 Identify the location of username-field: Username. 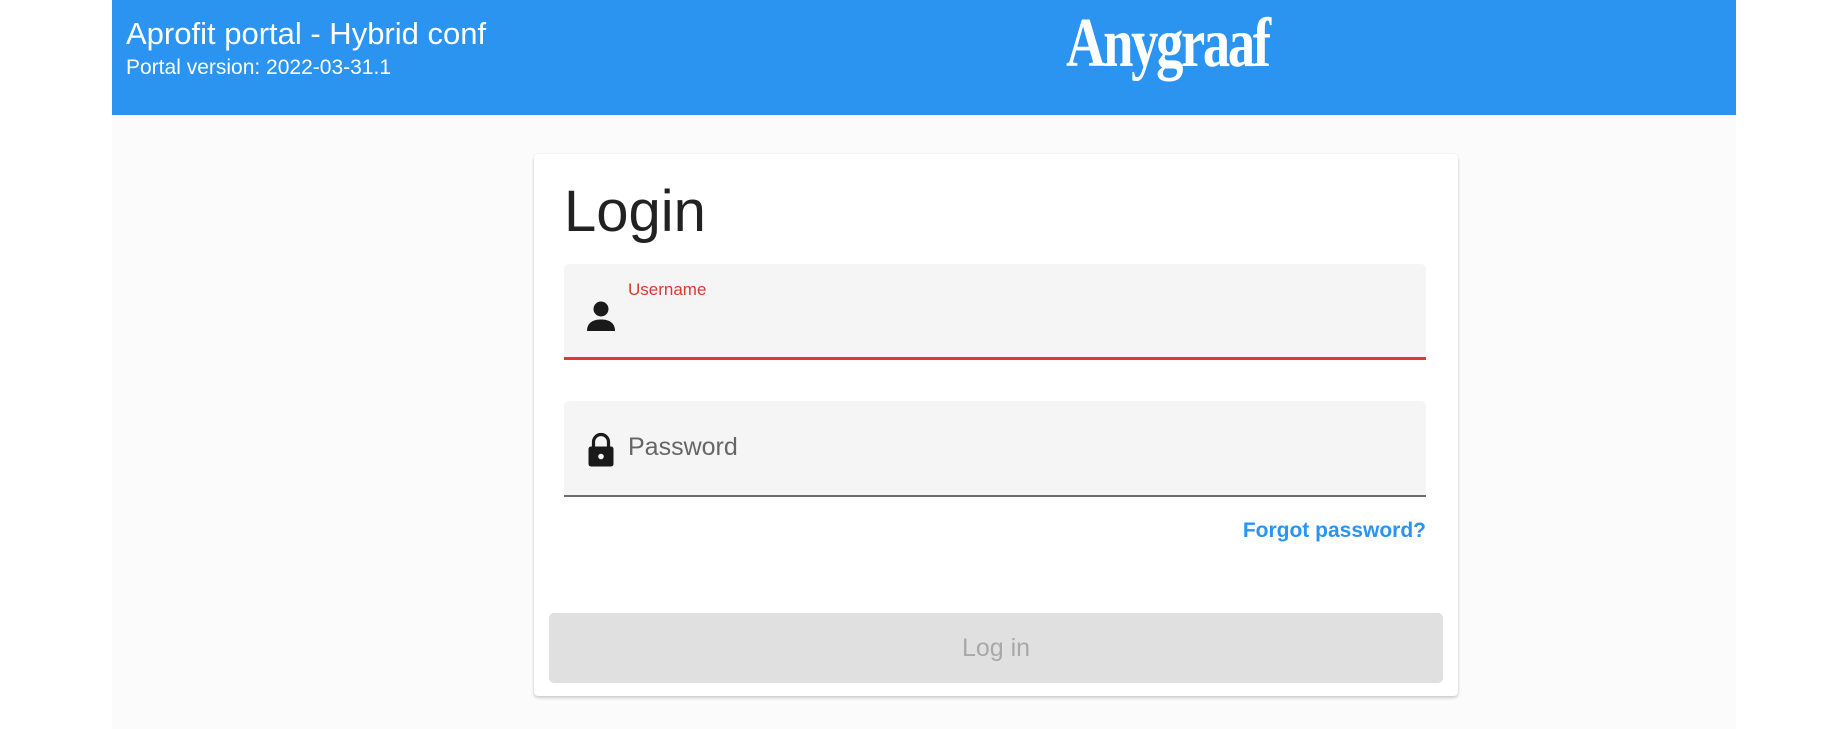
(995, 312).